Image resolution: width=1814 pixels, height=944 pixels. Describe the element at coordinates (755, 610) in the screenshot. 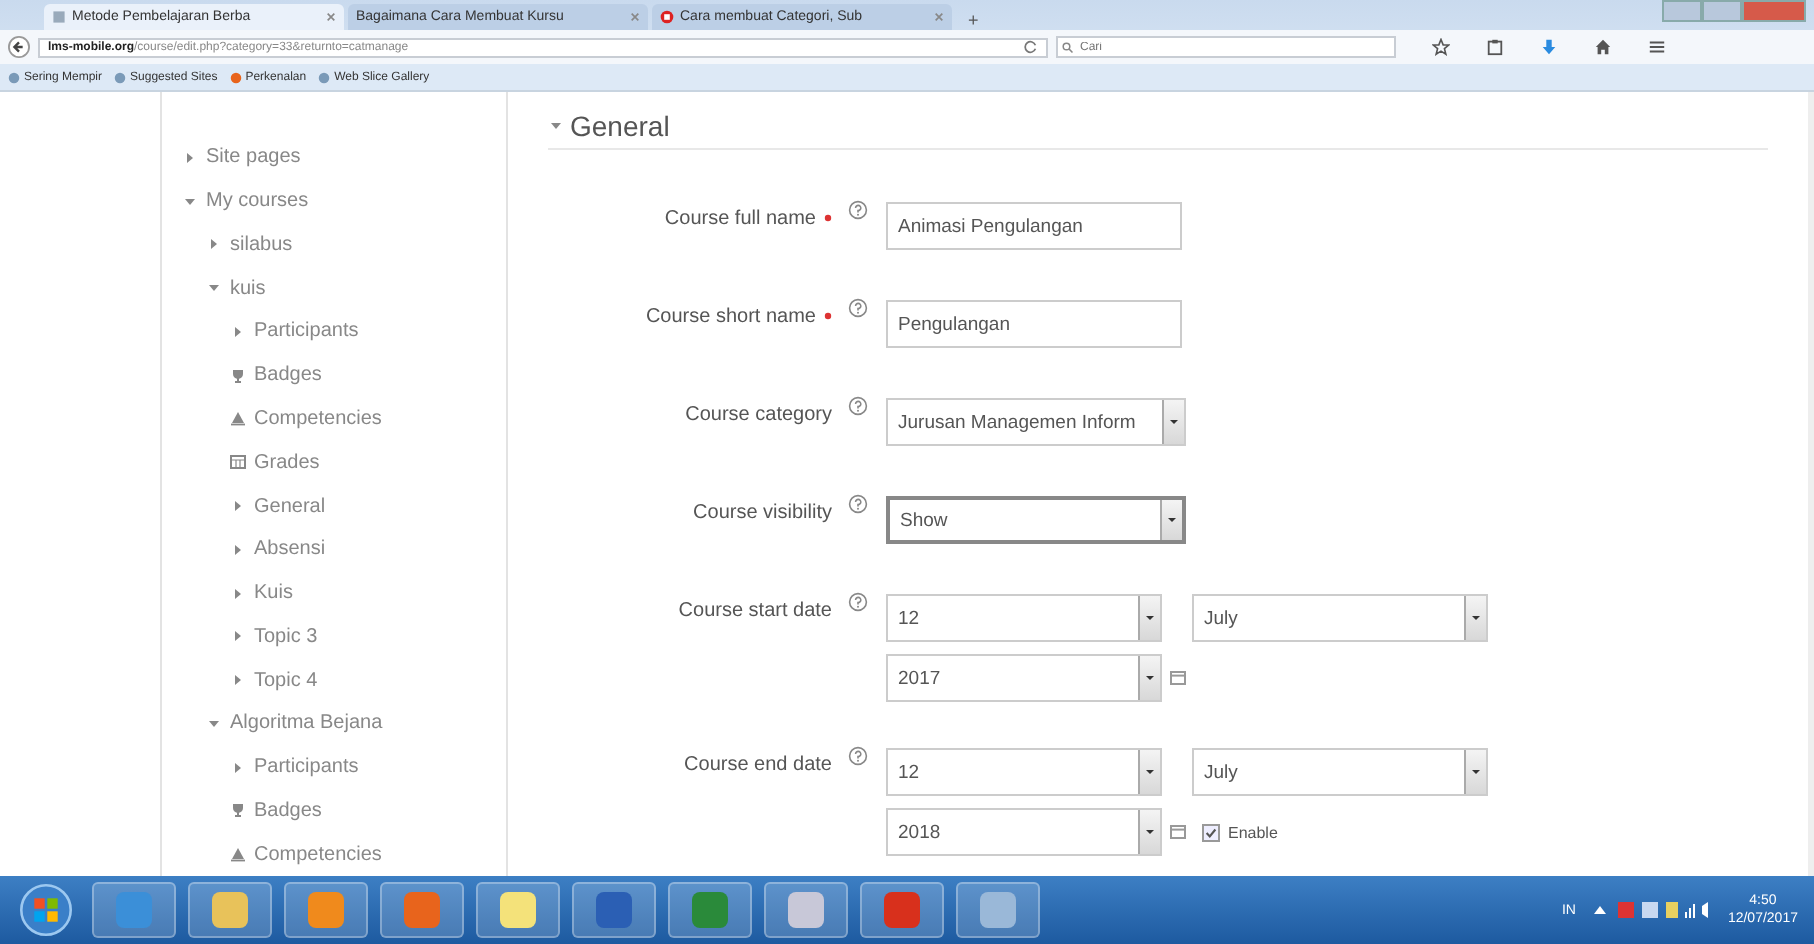

I see `field-label: Course start date` at that location.